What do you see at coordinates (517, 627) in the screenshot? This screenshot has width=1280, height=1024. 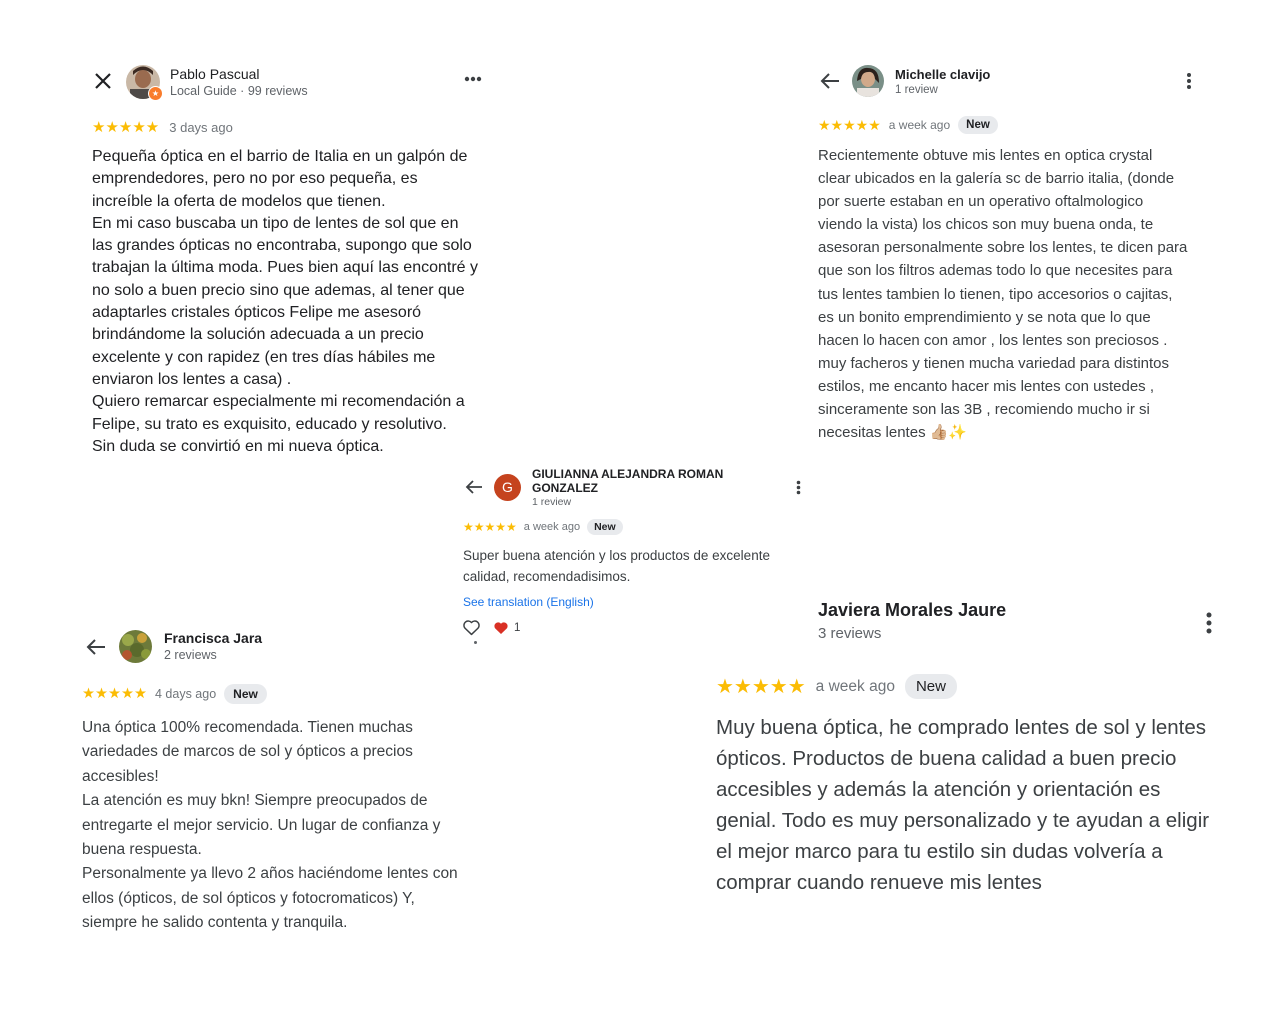 I see `reaction-count: 1` at bounding box center [517, 627].